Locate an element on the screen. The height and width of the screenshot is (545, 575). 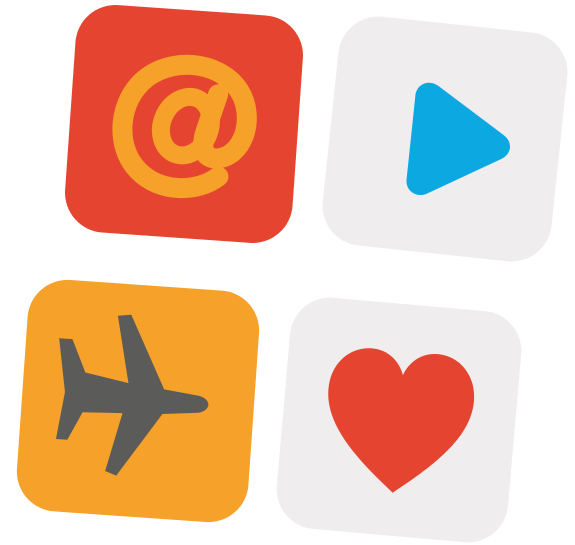
play-icon is located at coordinates (458, 138).